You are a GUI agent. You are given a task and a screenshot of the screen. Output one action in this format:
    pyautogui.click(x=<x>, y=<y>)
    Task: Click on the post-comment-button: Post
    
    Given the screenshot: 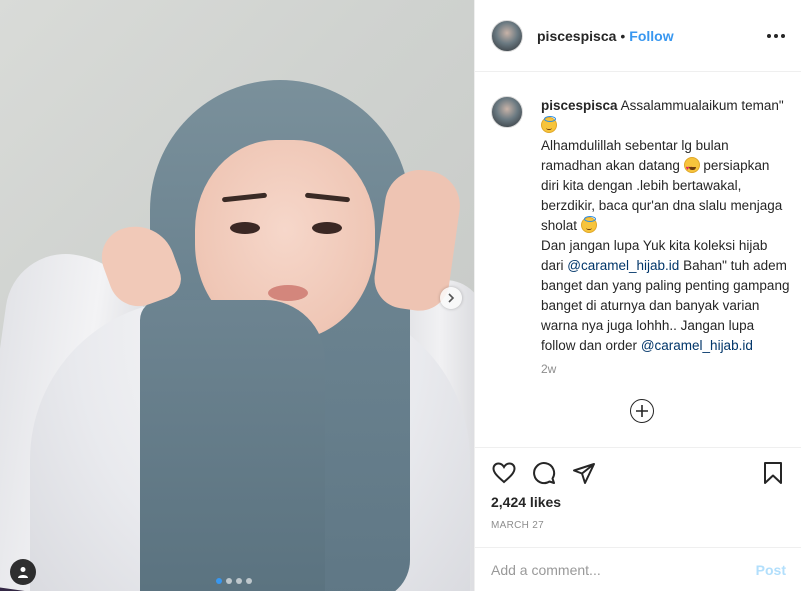 What is the action you would take?
    pyautogui.click(x=771, y=570)
    